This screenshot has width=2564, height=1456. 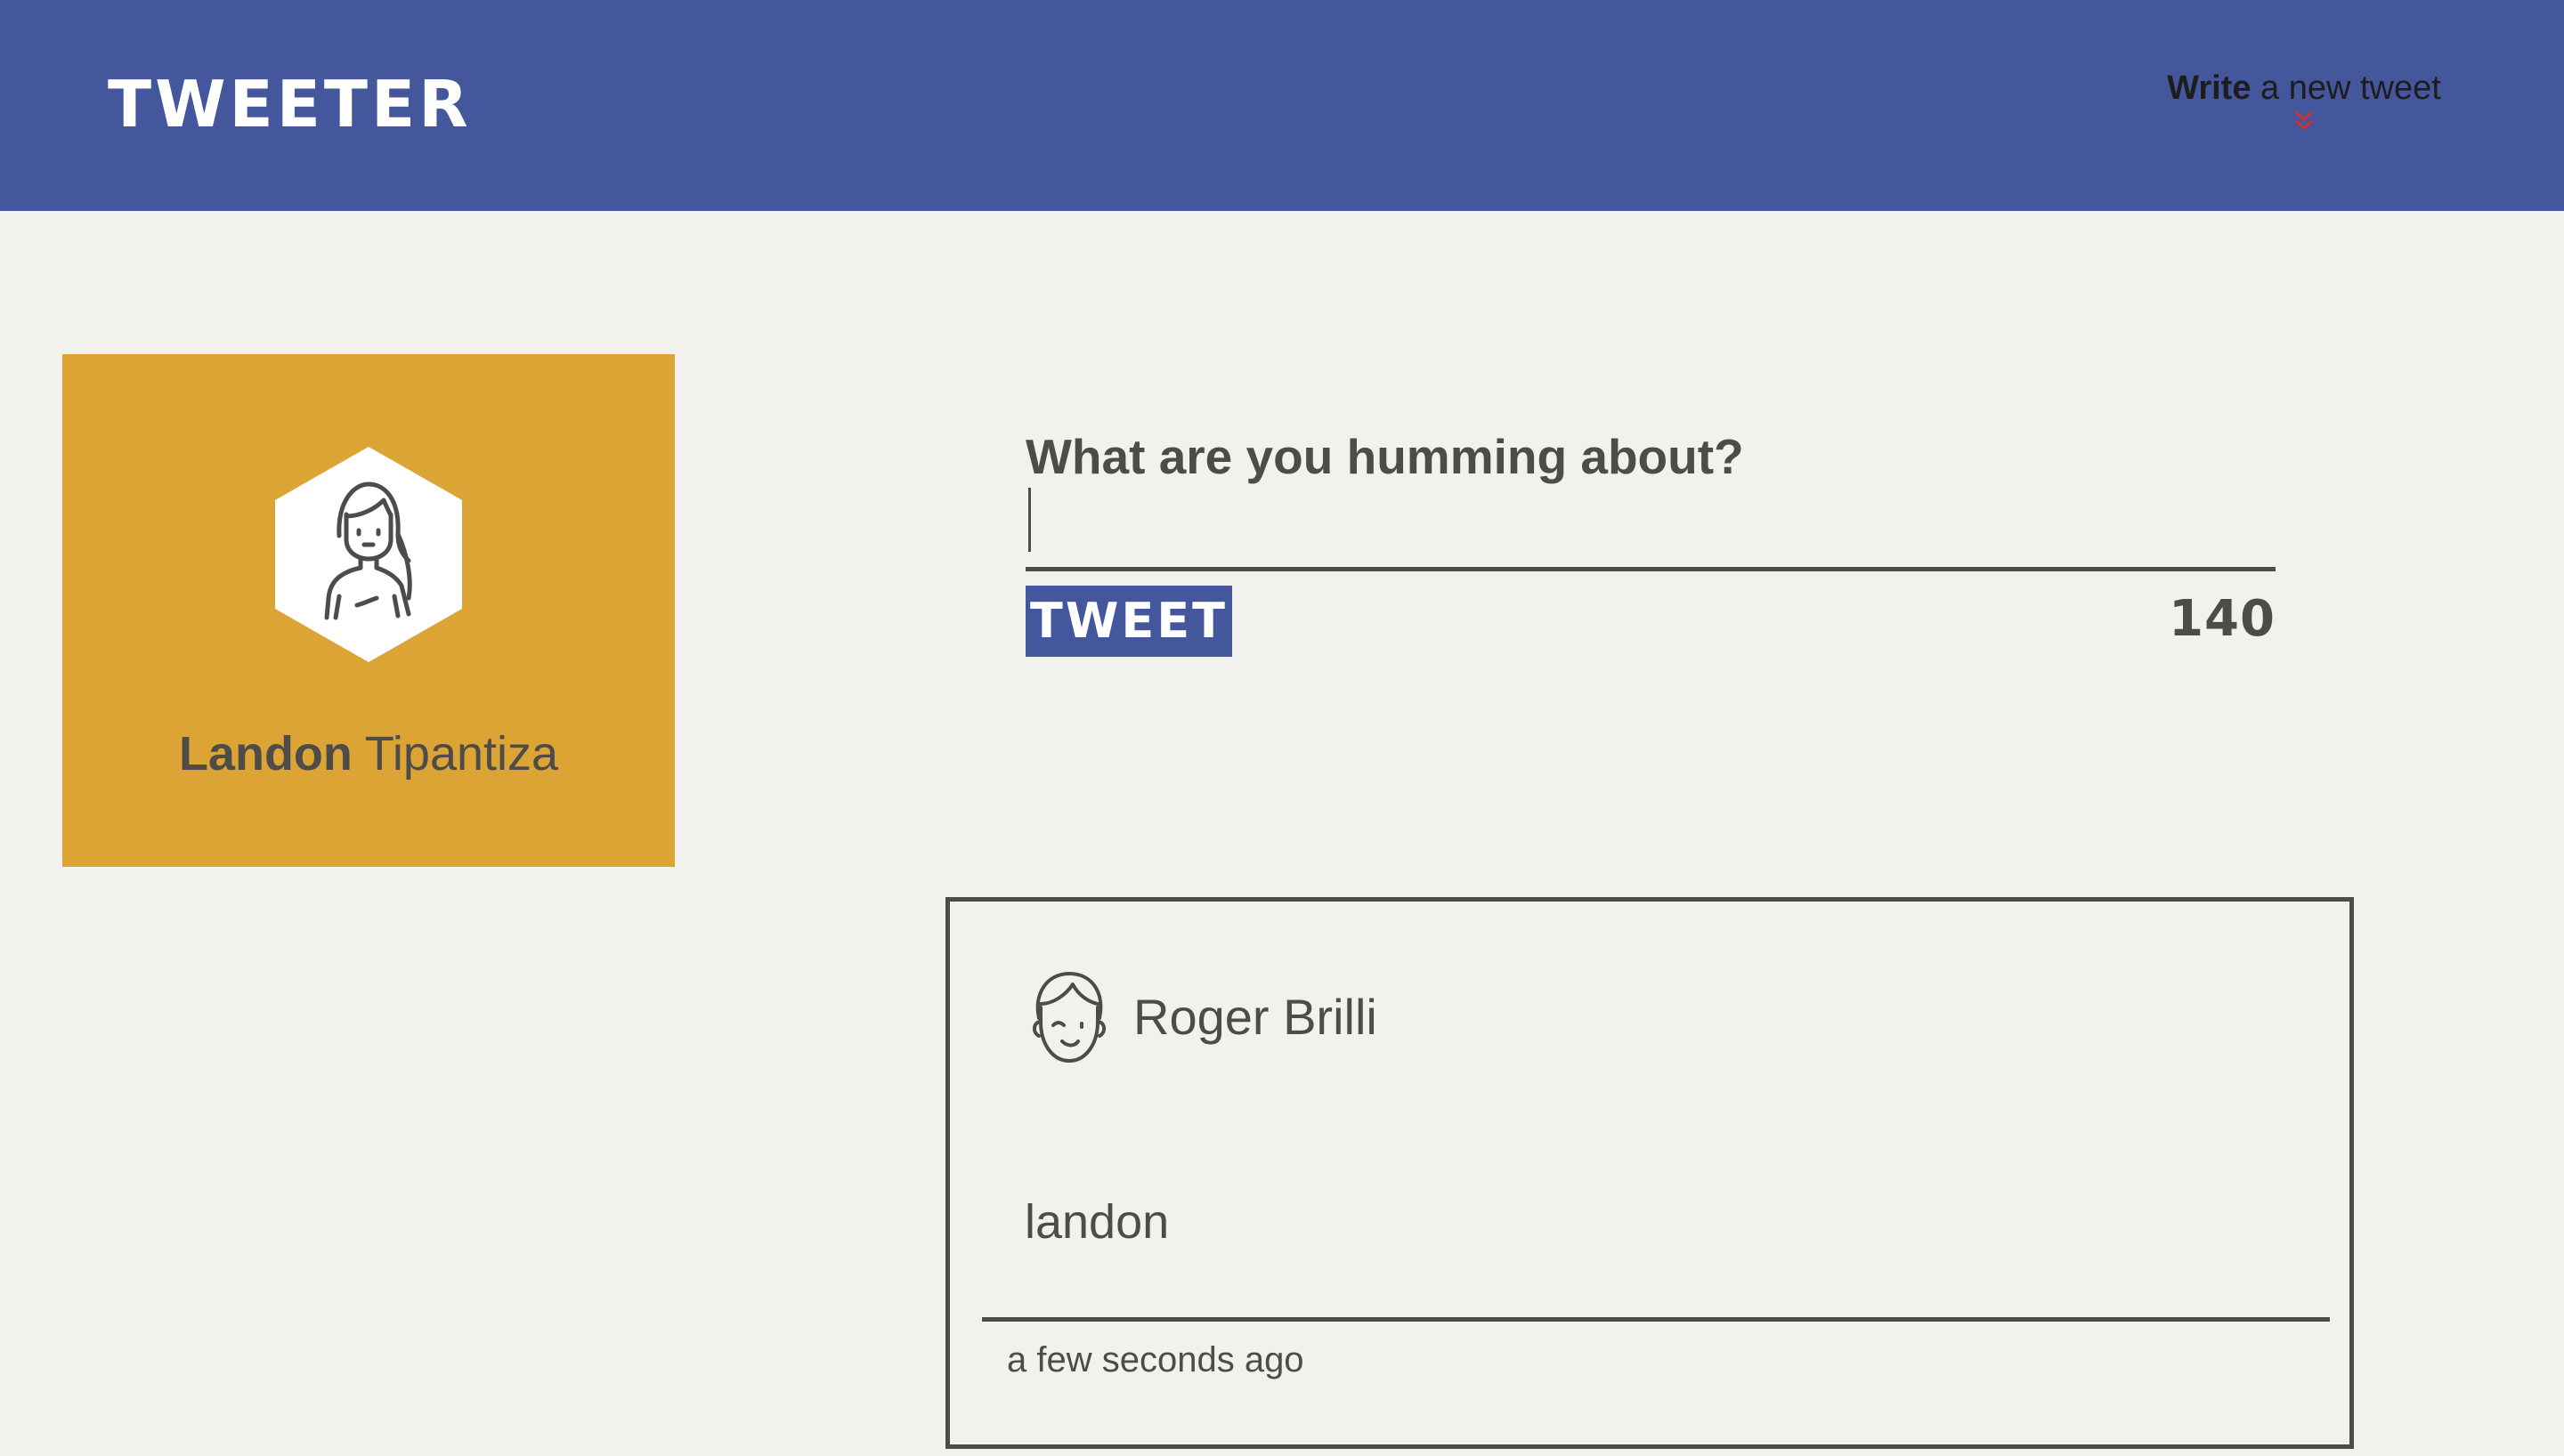 What do you see at coordinates (1651, 529) in the screenshot?
I see `tweet-text-input` at bounding box center [1651, 529].